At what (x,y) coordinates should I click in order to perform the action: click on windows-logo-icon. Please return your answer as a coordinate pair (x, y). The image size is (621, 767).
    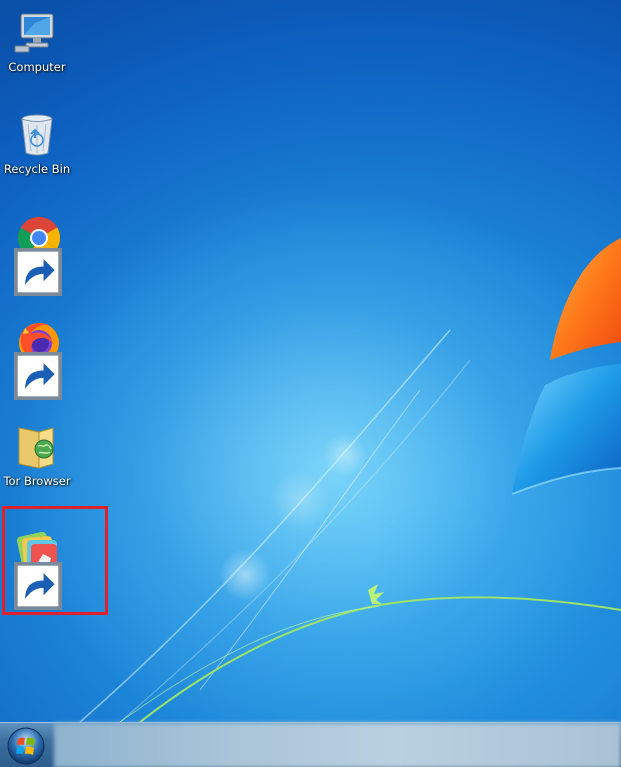
    Looking at the image, I should click on (26, 746).